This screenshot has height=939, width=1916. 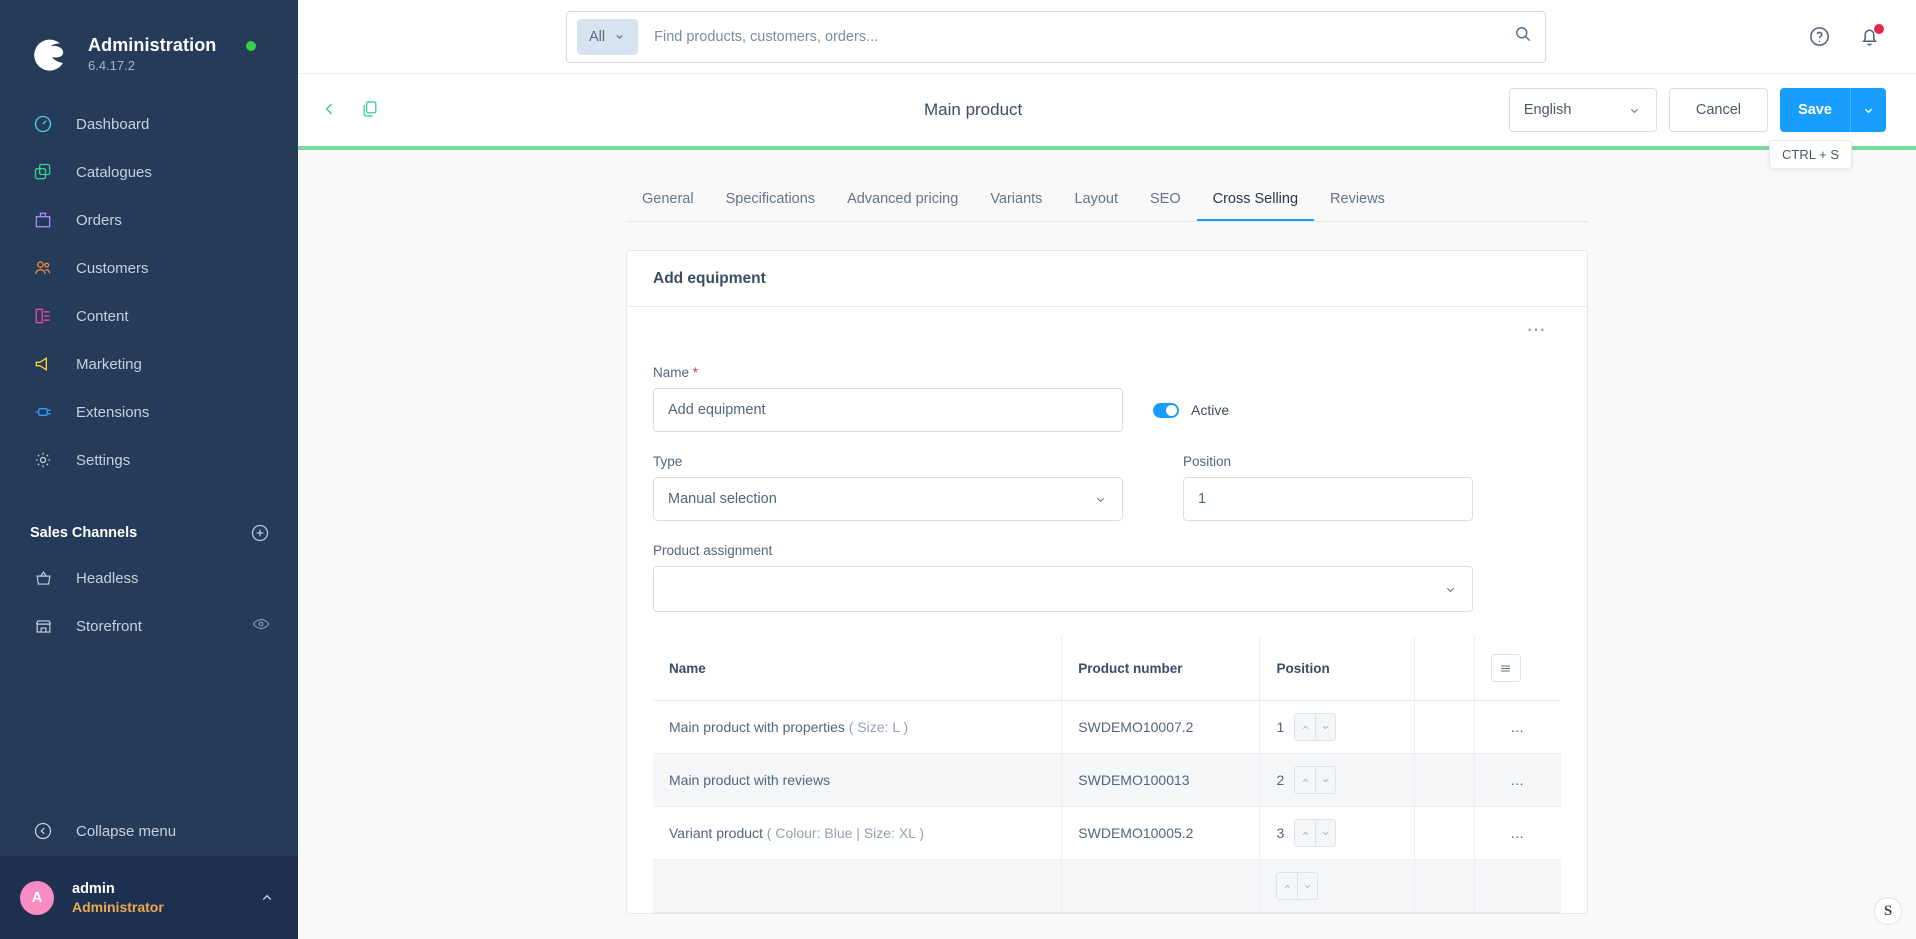 What do you see at coordinates (109, 626) in the screenshot?
I see `sidebar-item-label: Storefront` at bounding box center [109, 626].